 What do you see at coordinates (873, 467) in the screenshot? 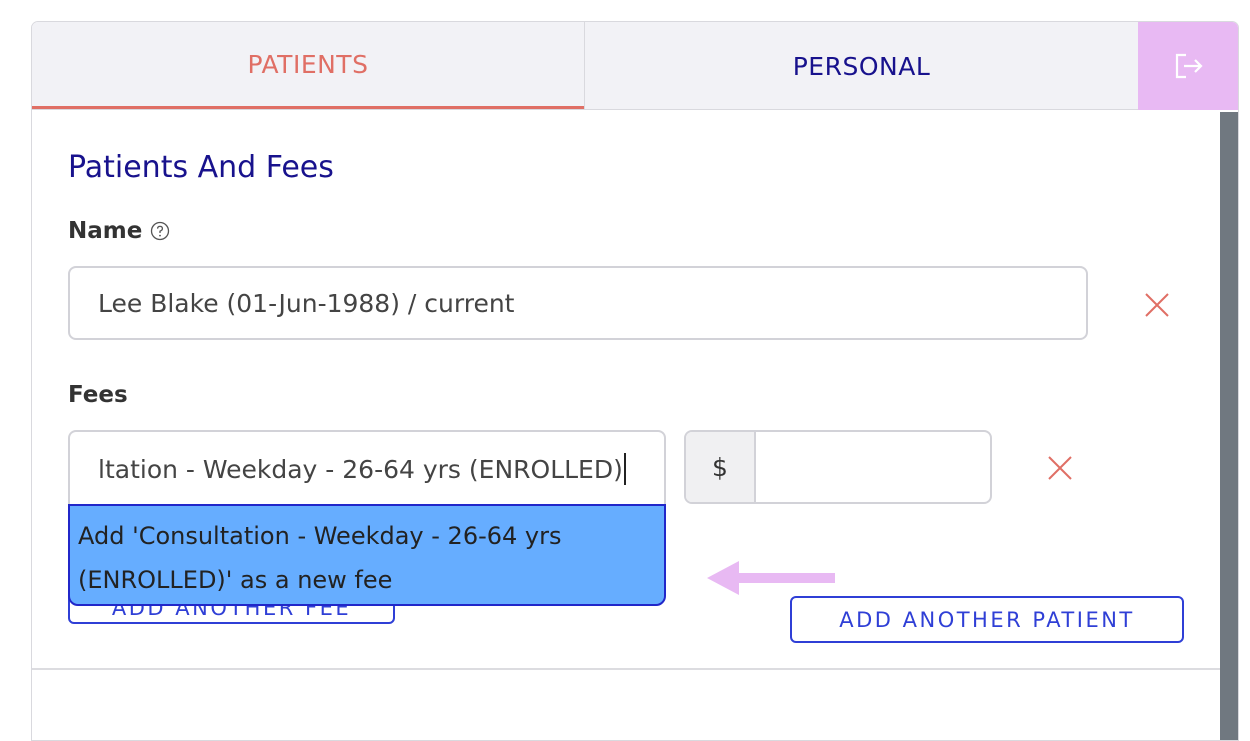
I see `fee-amount-input` at bounding box center [873, 467].